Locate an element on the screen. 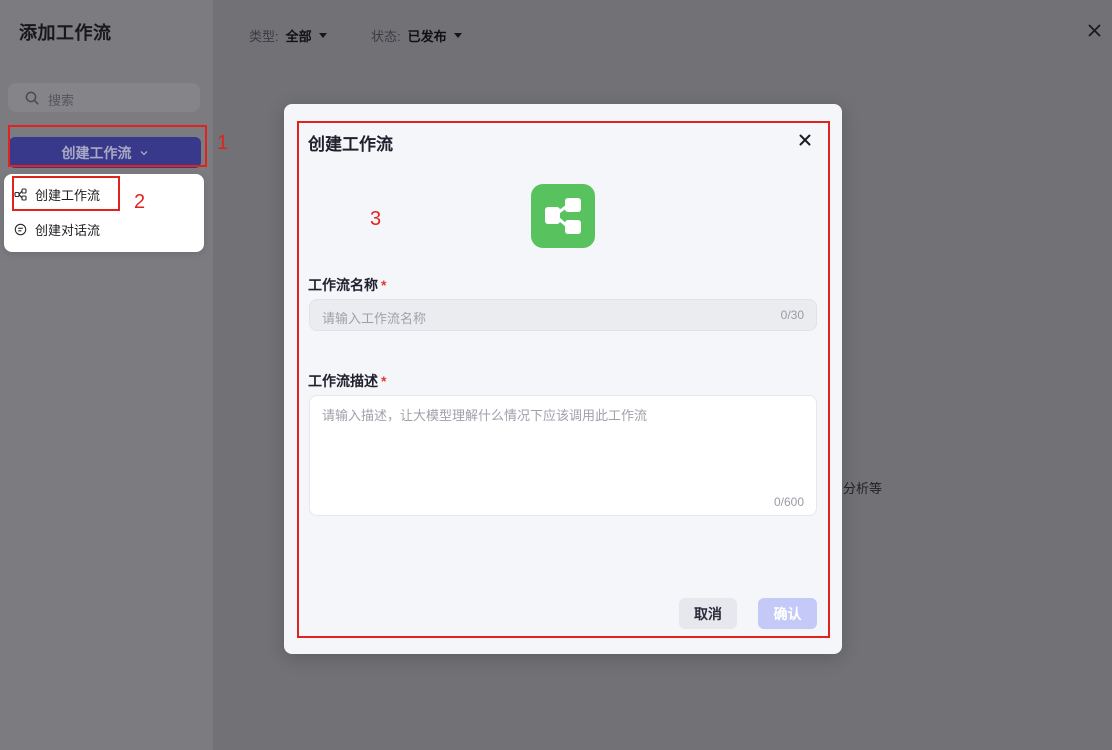  filter-type: 类型: 全部 is located at coordinates (288, 35).